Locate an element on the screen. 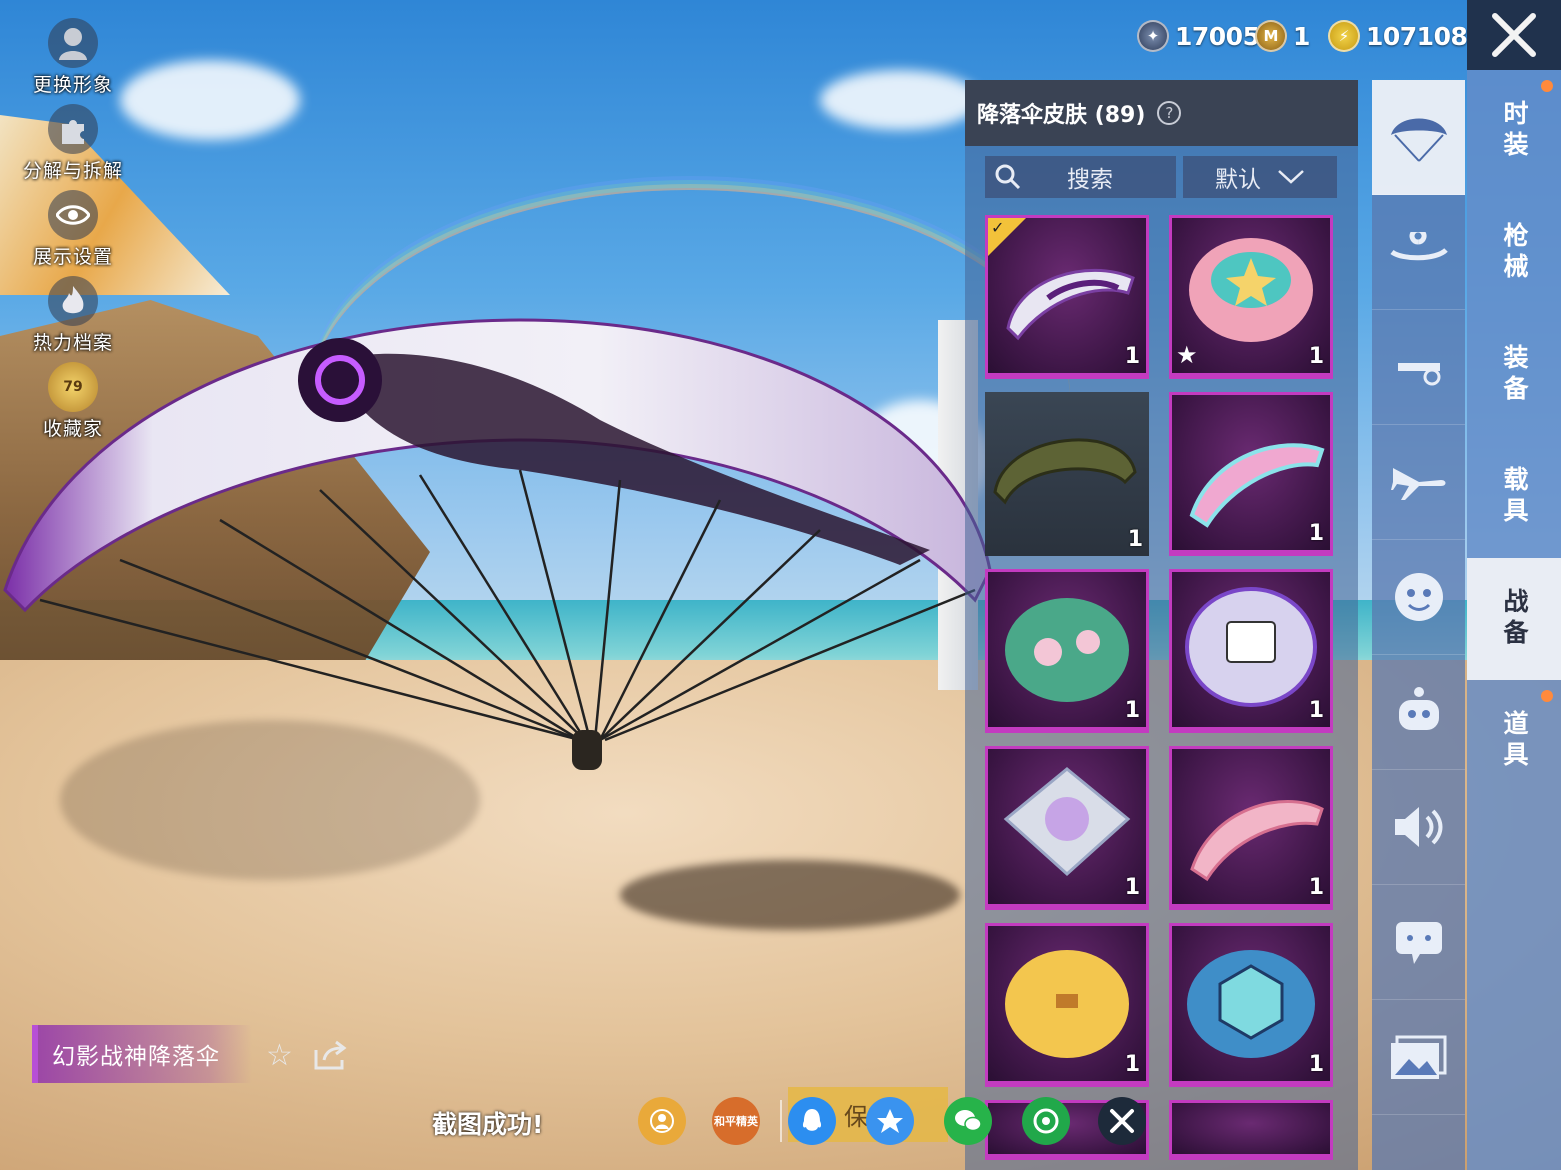 The width and height of the screenshot is (1561, 1170). sort-dropdown: 默认 is located at coordinates (1260, 177).